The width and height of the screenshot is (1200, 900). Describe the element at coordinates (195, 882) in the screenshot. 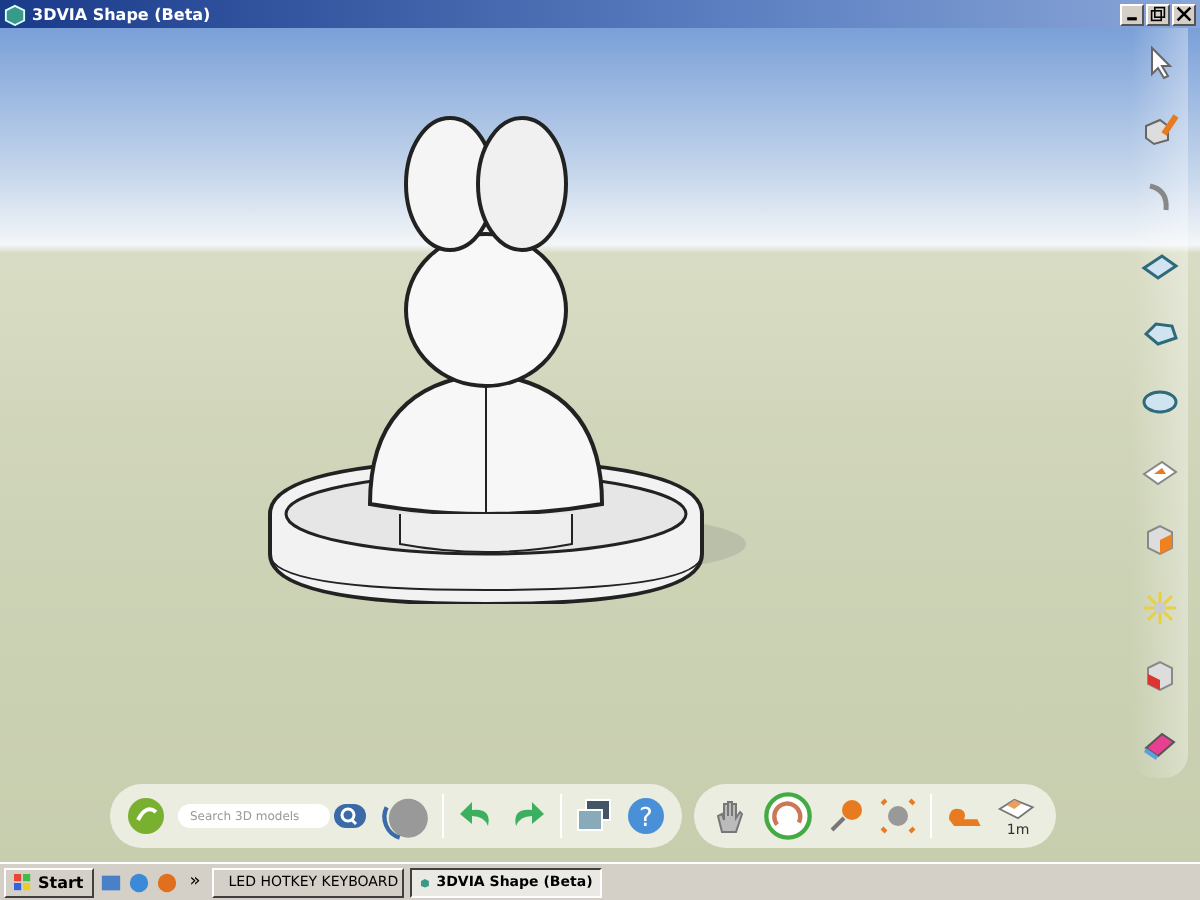

I see `overflow-button: »` at that location.